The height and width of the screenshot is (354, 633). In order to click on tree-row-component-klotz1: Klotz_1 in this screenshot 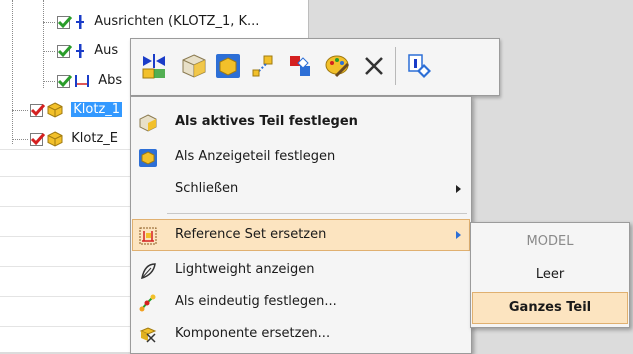, I will do `click(76, 110)`.